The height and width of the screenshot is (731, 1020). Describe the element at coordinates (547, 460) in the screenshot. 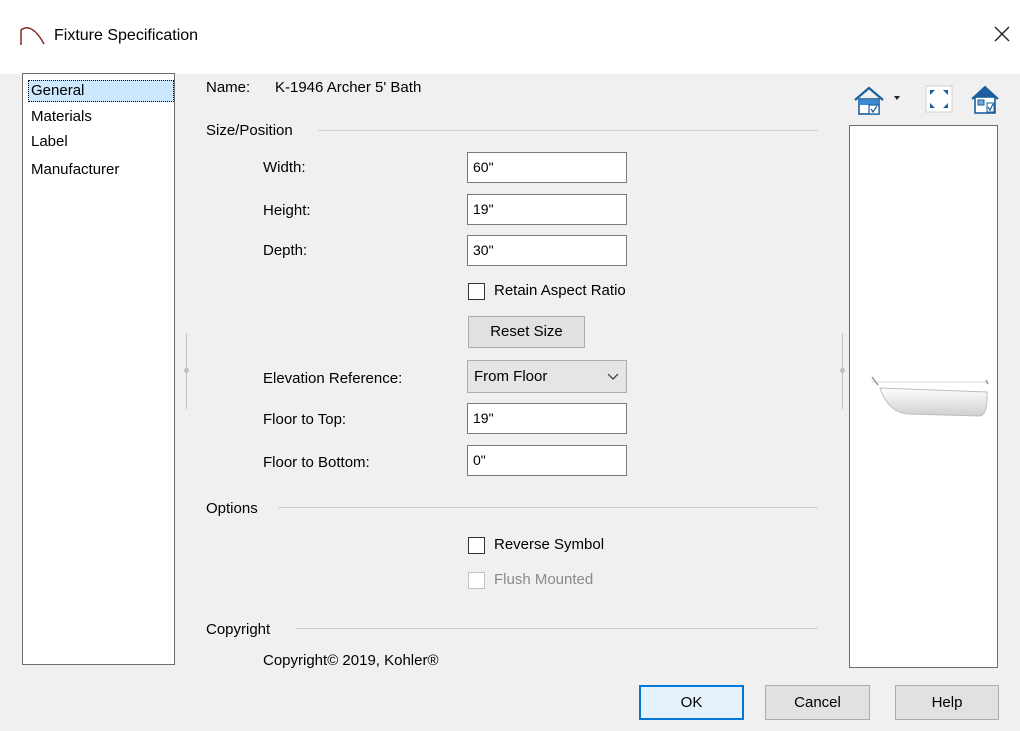

I see `floor-to-bottom-field: 0"` at that location.